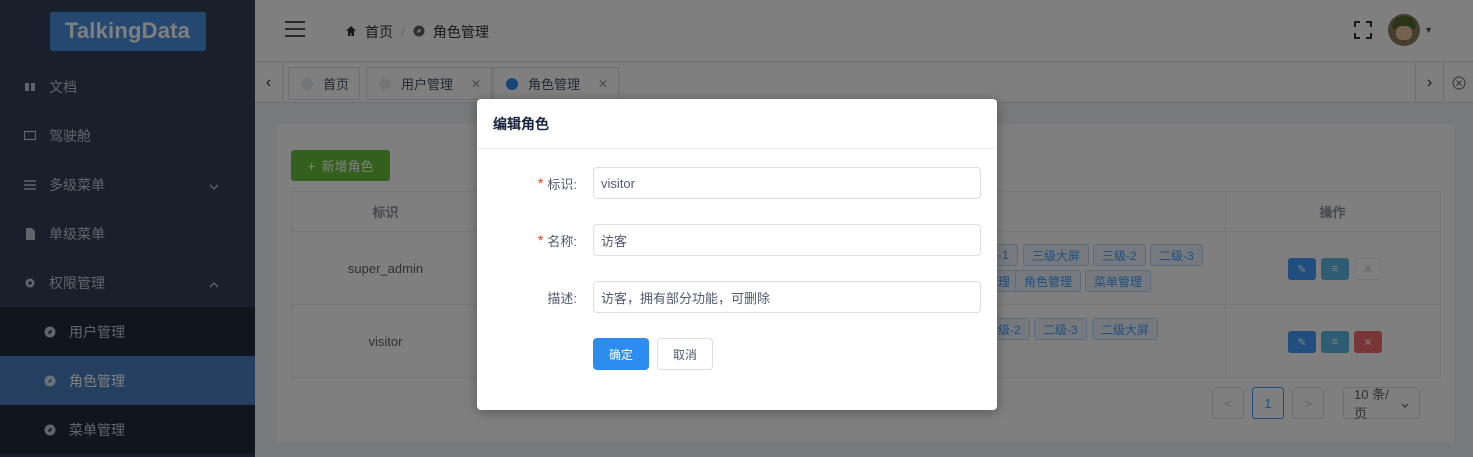 The width and height of the screenshot is (1473, 457). I want to click on id-input: visitor, so click(787, 183).